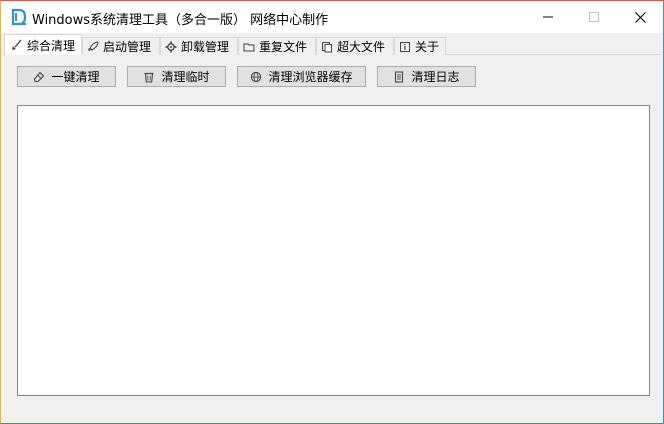  Describe the element at coordinates (361, 47) in the screenshot. I see `tab-label: 超大文件` at that location.